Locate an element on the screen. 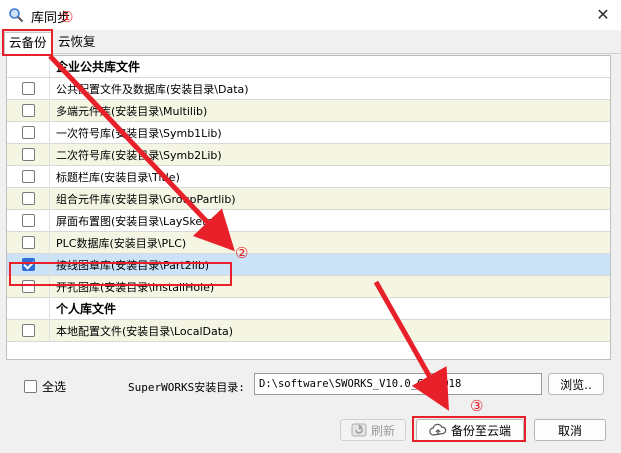  search-icon is located at coordinates (16, 15).